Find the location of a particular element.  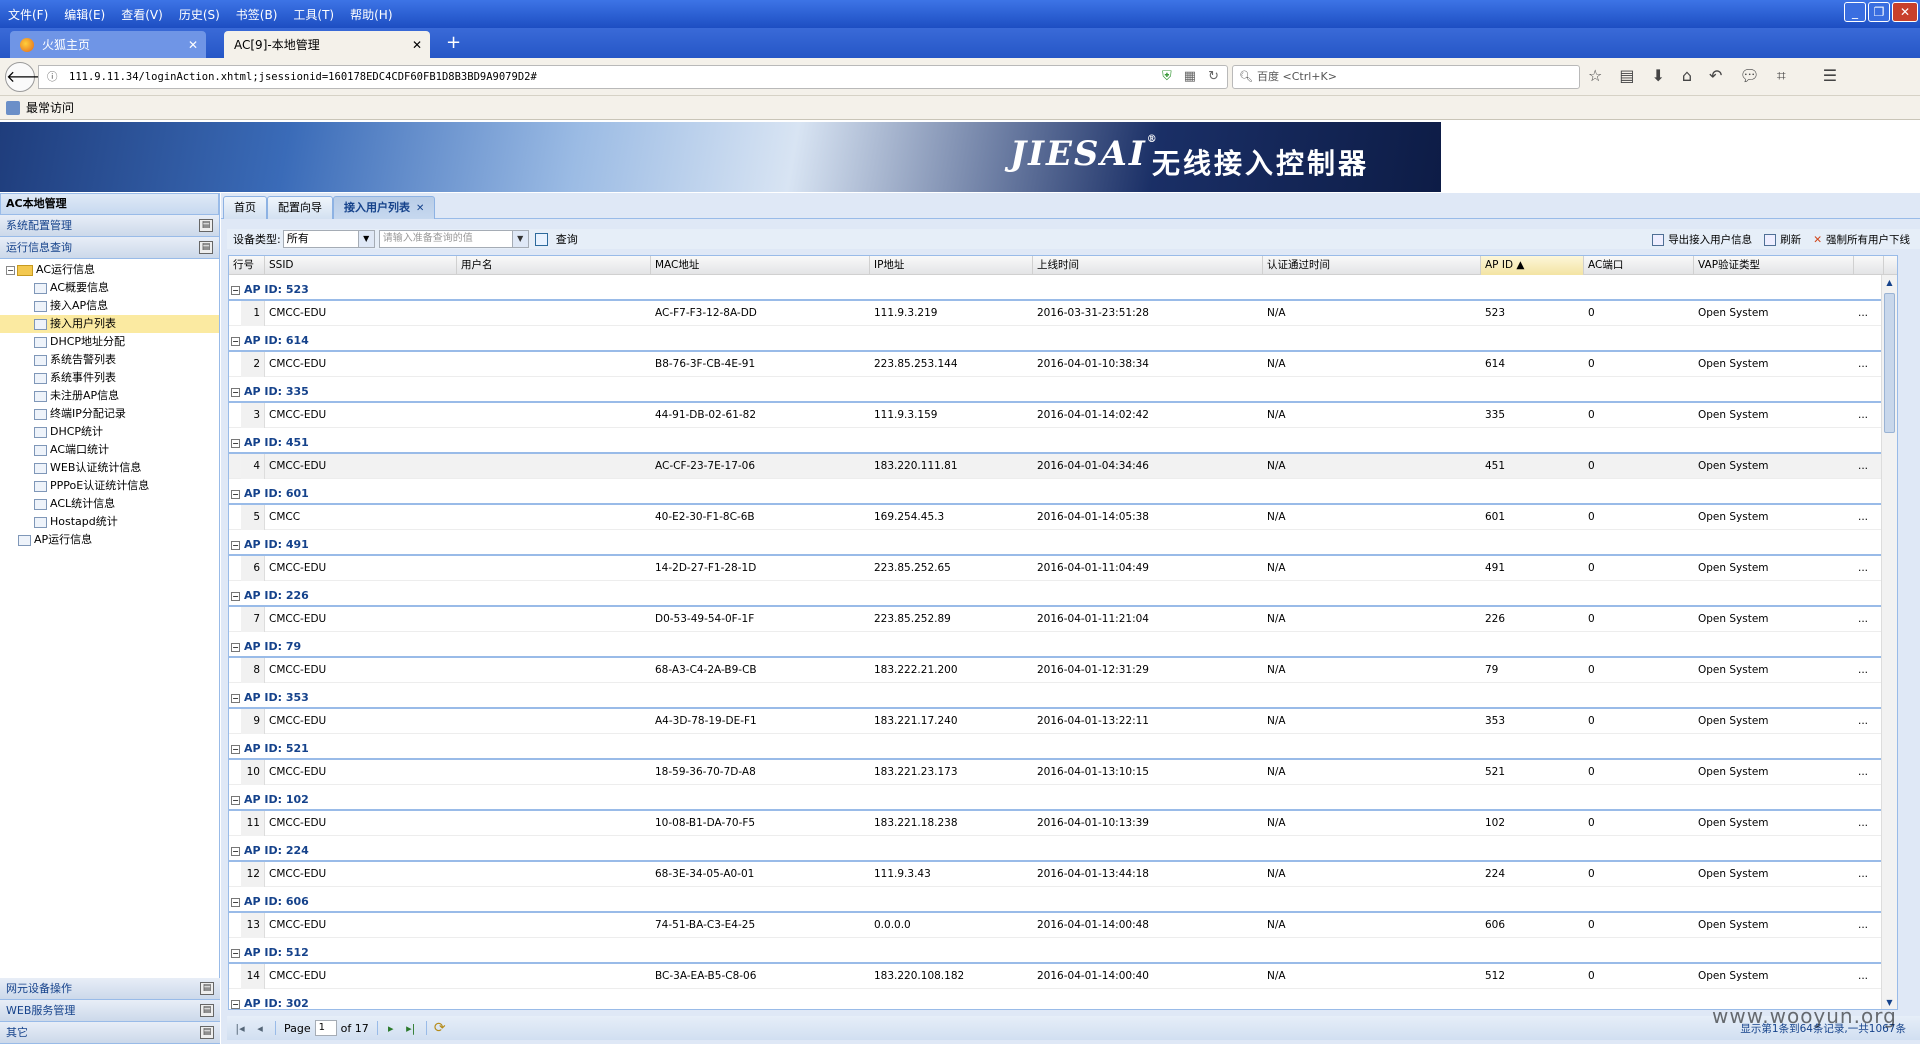

refresh-button: 刷新 is located at coordinates (1782, 239).